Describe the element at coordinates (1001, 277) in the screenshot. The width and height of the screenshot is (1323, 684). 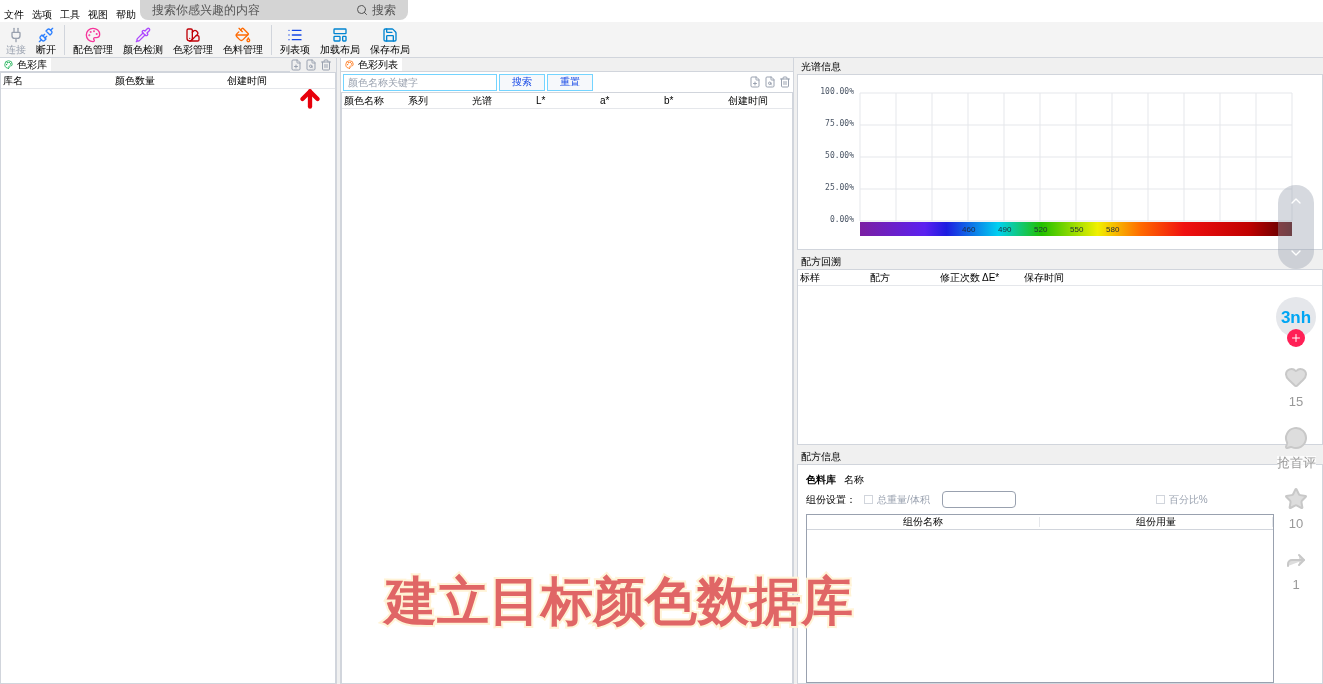
I see `column-header: ΔE*` at that location.